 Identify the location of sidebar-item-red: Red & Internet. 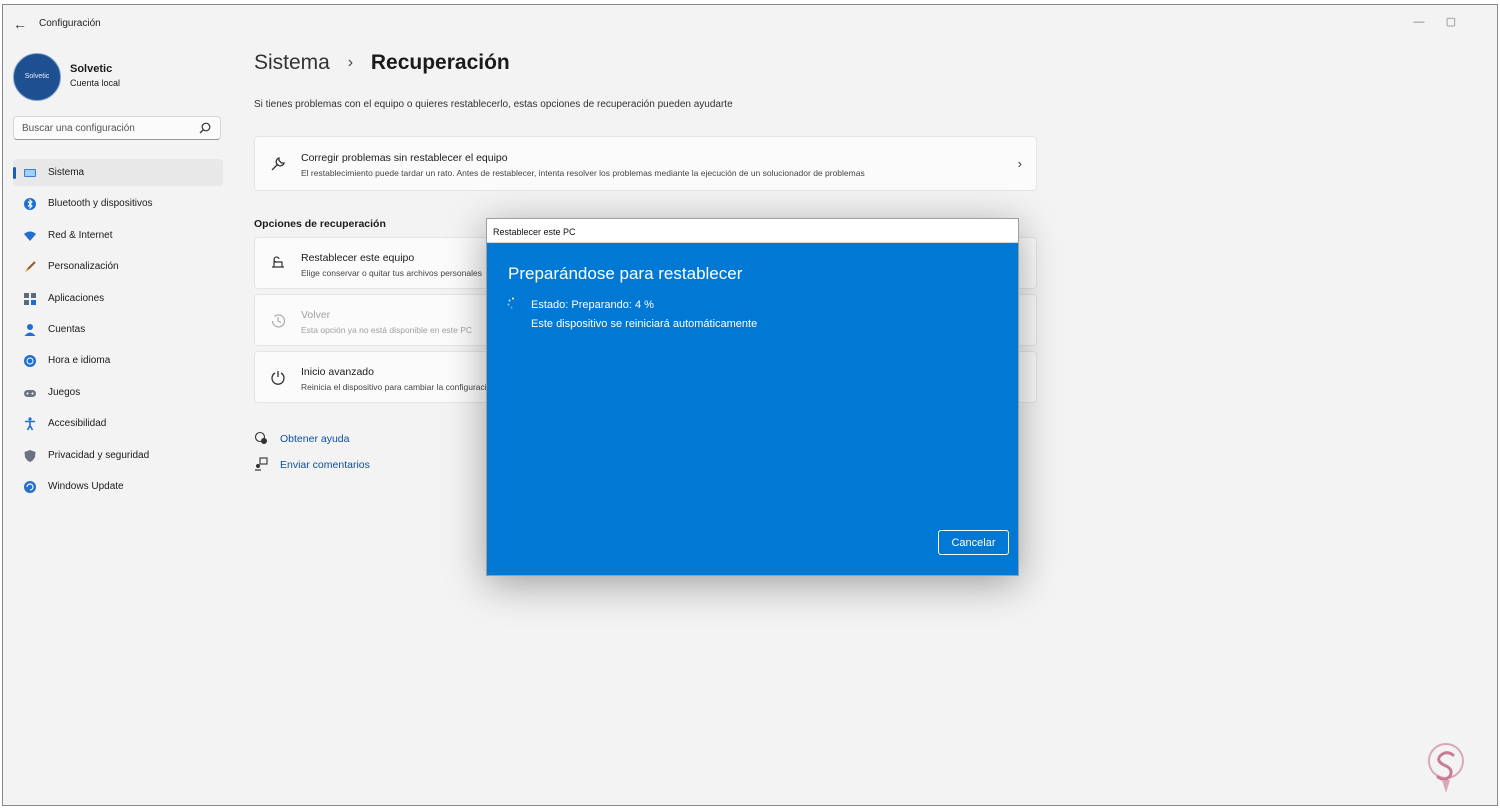
(118, 235).